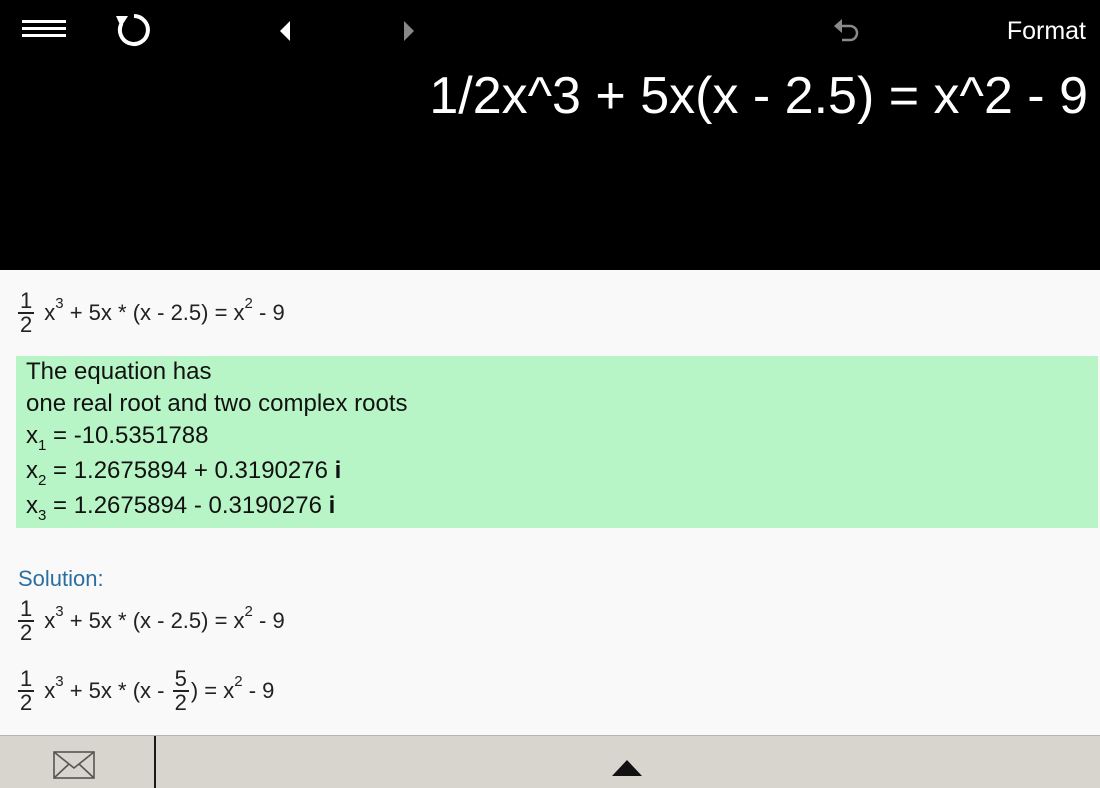 This screenshot has height=788, width=1100. Describe the element at coordinates (44, 29) in the screenshot. I see `menu-icon` at that location.